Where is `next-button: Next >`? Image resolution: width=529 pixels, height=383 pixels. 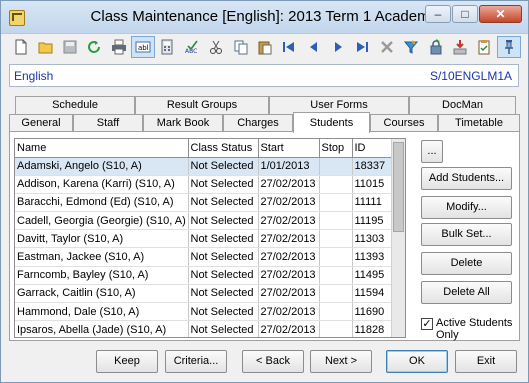
next-button: Next > is located at coordinates (341, 361).